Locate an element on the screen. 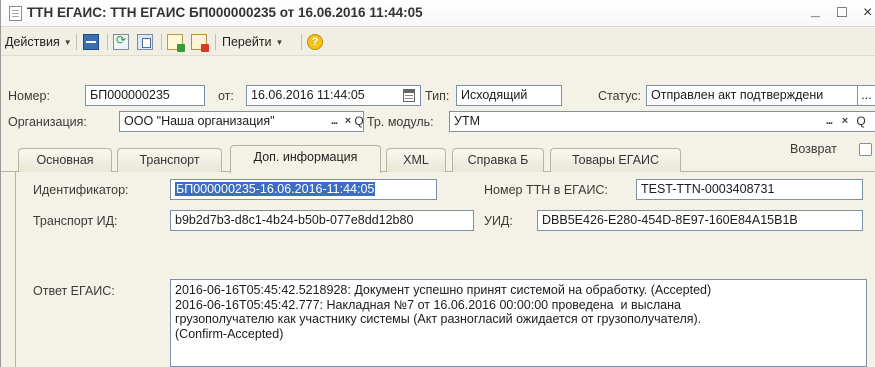  number-label: Номер: is located at coordinates (29, 96).